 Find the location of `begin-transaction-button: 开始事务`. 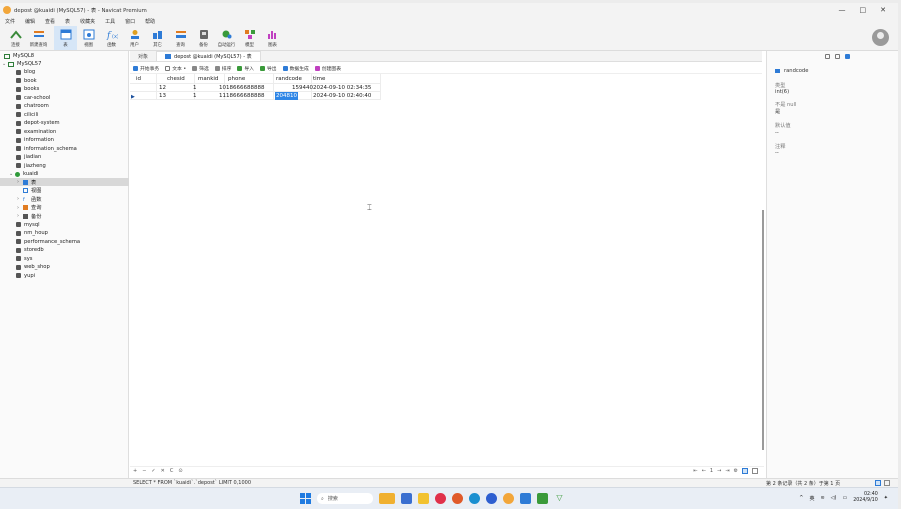

begin-transaction-button: 开始事务 is located at coordinates (146, 68).